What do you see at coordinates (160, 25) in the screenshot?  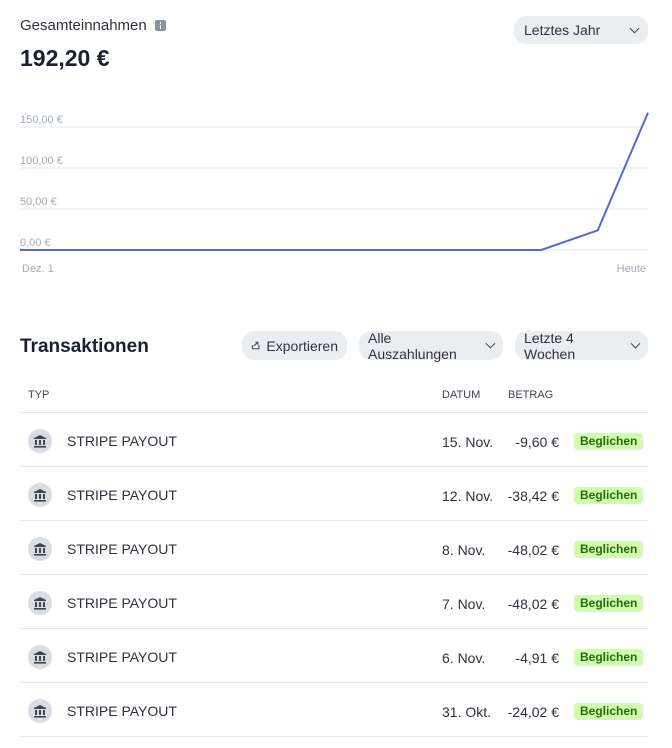 I see `info-icon` at bounding box center [160, 25].